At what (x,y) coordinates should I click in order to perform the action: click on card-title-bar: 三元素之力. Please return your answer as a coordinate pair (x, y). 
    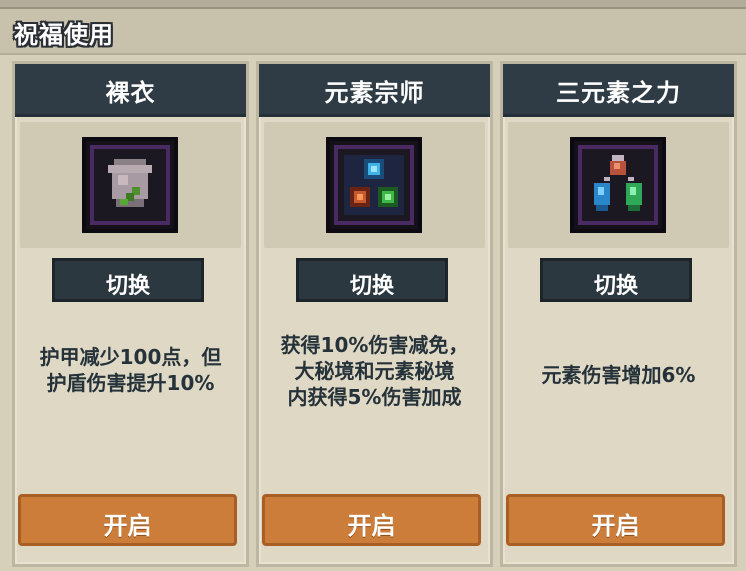
    Looking at the image, I should click on (618, 90).